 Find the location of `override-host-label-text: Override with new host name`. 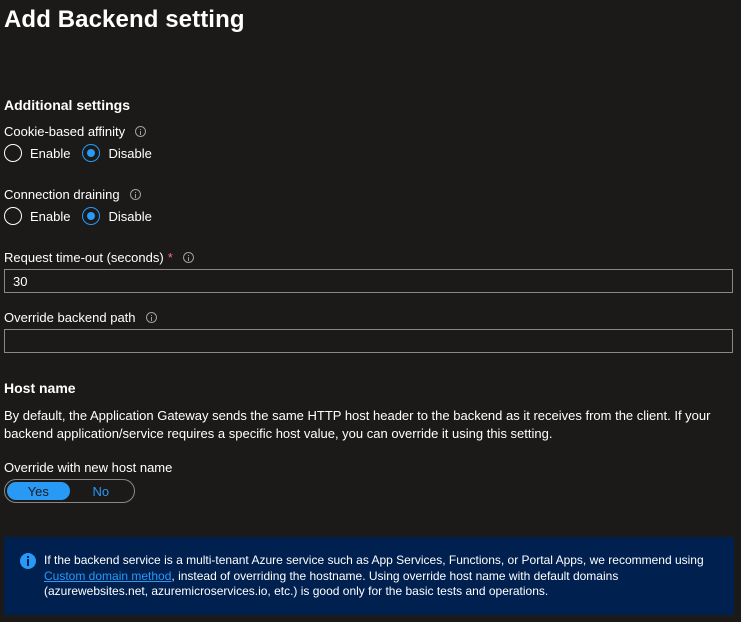

override-host-label-text: Override with new host name is located at coordinates (88, 467).